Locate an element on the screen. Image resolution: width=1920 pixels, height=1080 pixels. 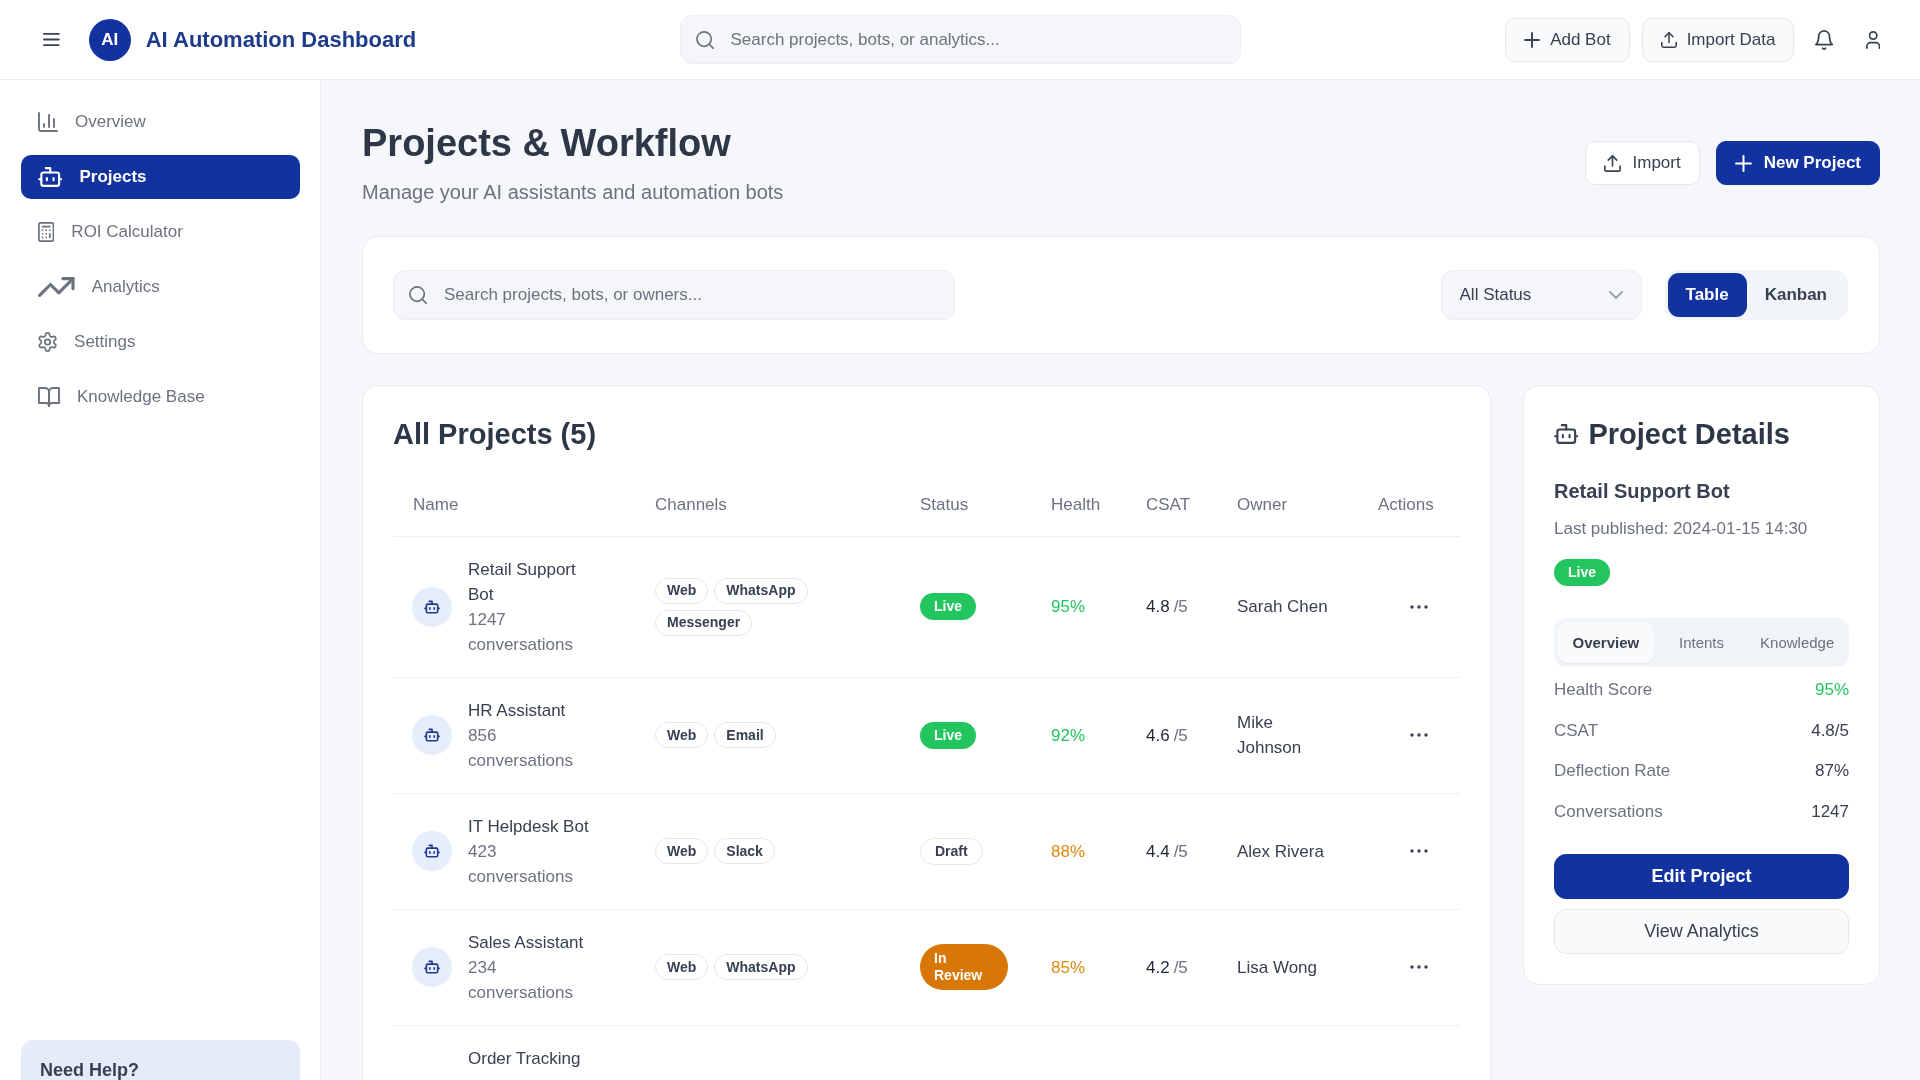
menu-icon is located at coordinates (51, 39).